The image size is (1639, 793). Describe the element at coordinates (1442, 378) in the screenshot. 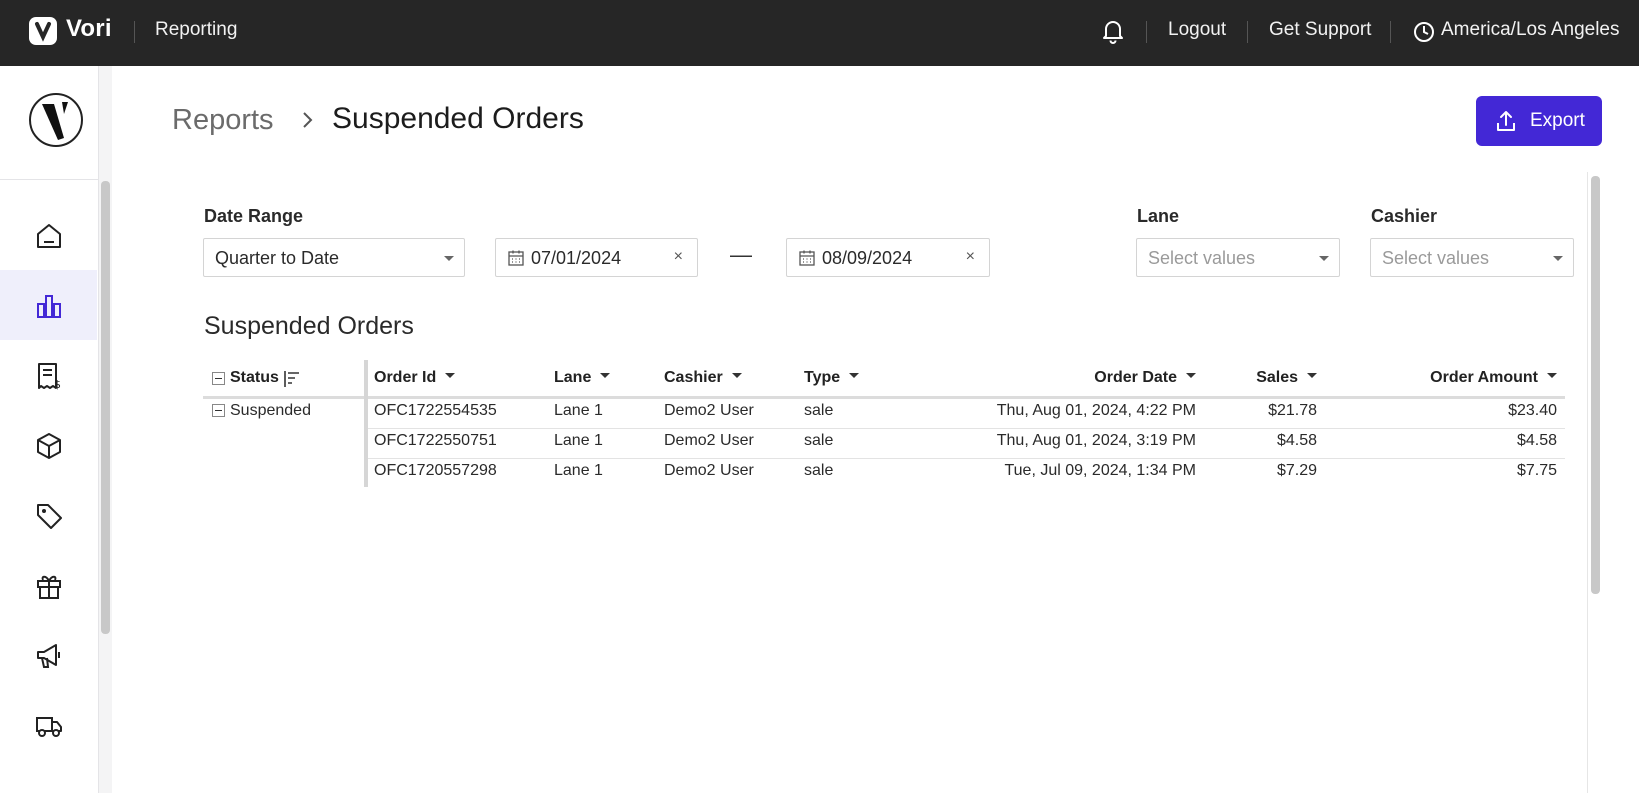

I see `column-header-order-amount: Order Amount` at that location.